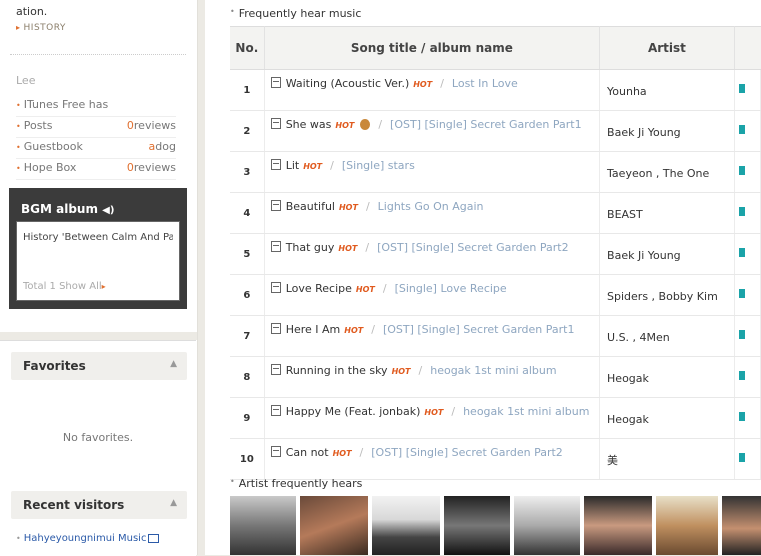  I want to click on song-cell: Beautiful HOT / Lights Go On Again, so click(432, 213).